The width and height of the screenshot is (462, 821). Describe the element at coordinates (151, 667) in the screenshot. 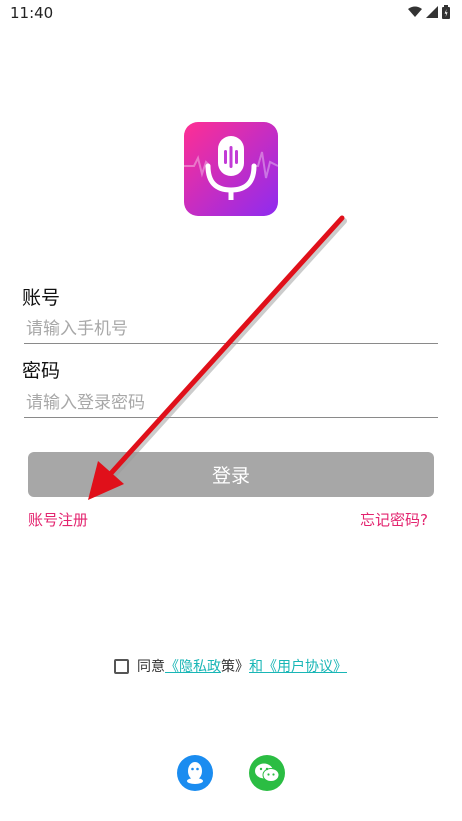

I see `agree-prefix: 同意` at that location.